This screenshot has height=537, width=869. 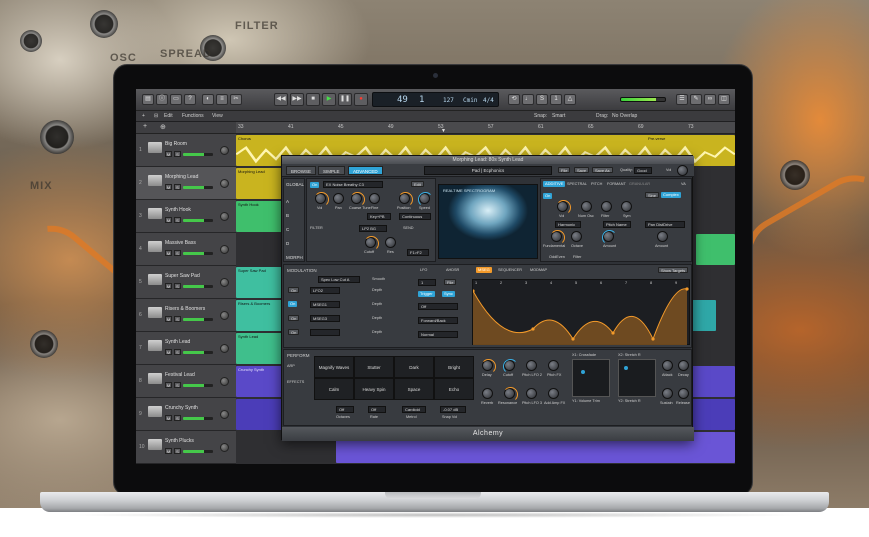 What do you see at coordinates (345, 409) in the screenshot?
I see `octaves-dropdown: Off` at bounding box center [345, 409].